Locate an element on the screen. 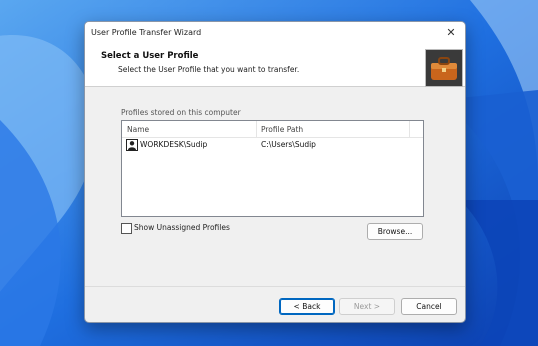  column-name: Name is located at coordinates (138, 129).